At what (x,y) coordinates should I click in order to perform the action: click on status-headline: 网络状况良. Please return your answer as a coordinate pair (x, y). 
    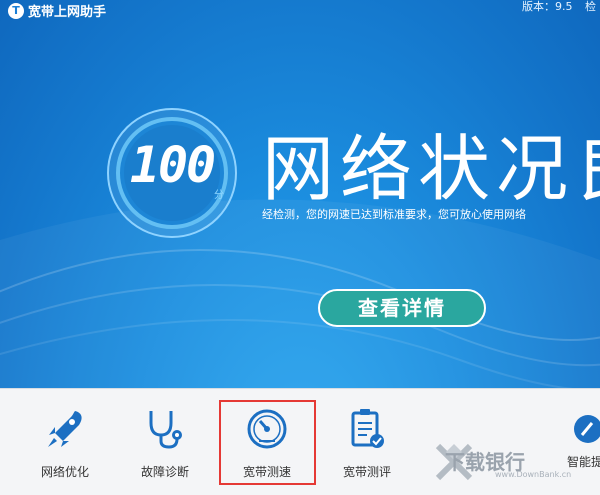
    Looking at the image, I should click on (431, 169).